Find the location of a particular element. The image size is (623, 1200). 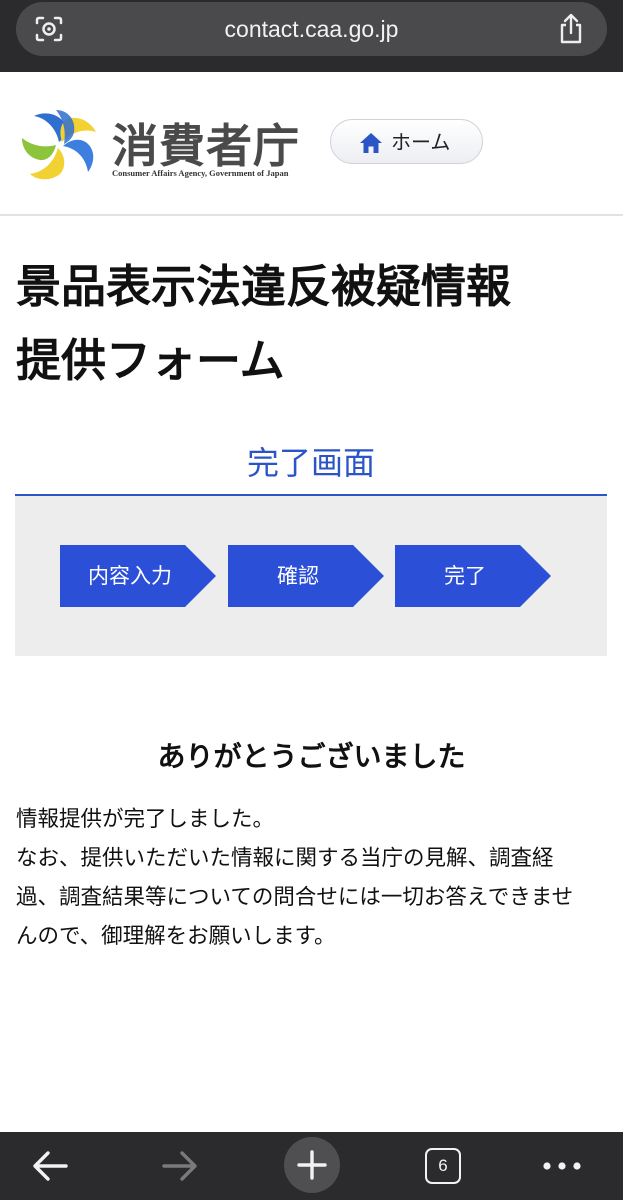

new-tab-plus-icon is located at coordinates (312, 1166).